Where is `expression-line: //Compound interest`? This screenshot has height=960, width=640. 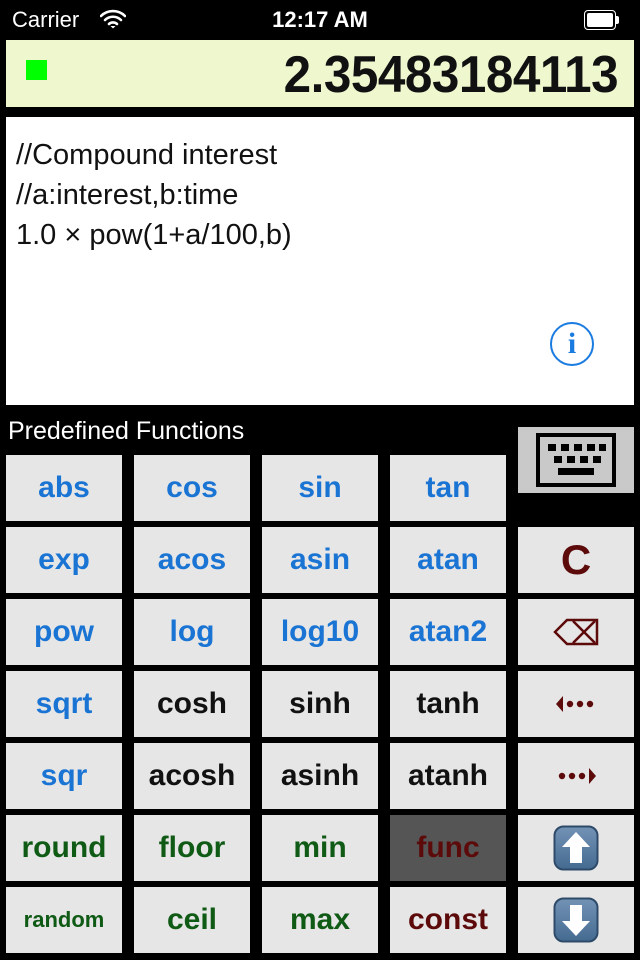 expression-line: //Compound interest is located at coordinates (146, 155).